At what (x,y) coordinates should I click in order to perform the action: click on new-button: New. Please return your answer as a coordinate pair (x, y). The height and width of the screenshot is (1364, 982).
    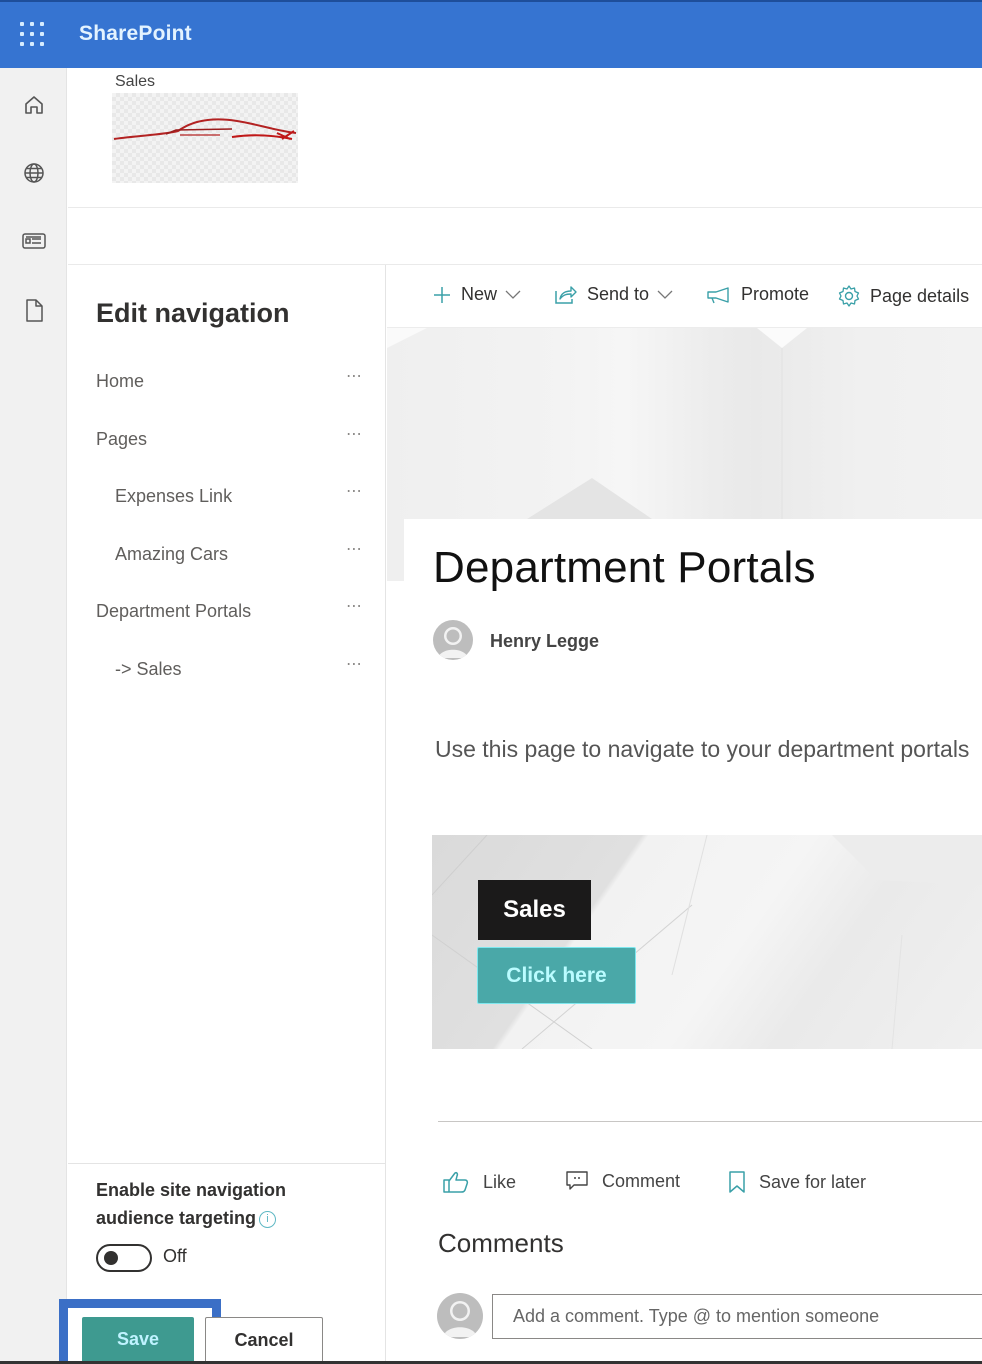
    Looking at the image, I should click on (476, 294).